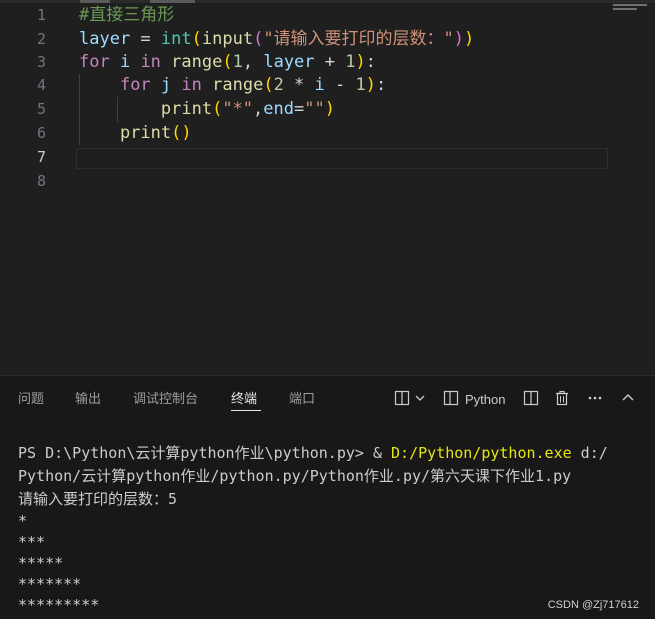 This screenshot has width=655, height=619. Describe the element at coordinates (41, 563) in the screenshot. I see `terminal-output-line: *****` at that location.